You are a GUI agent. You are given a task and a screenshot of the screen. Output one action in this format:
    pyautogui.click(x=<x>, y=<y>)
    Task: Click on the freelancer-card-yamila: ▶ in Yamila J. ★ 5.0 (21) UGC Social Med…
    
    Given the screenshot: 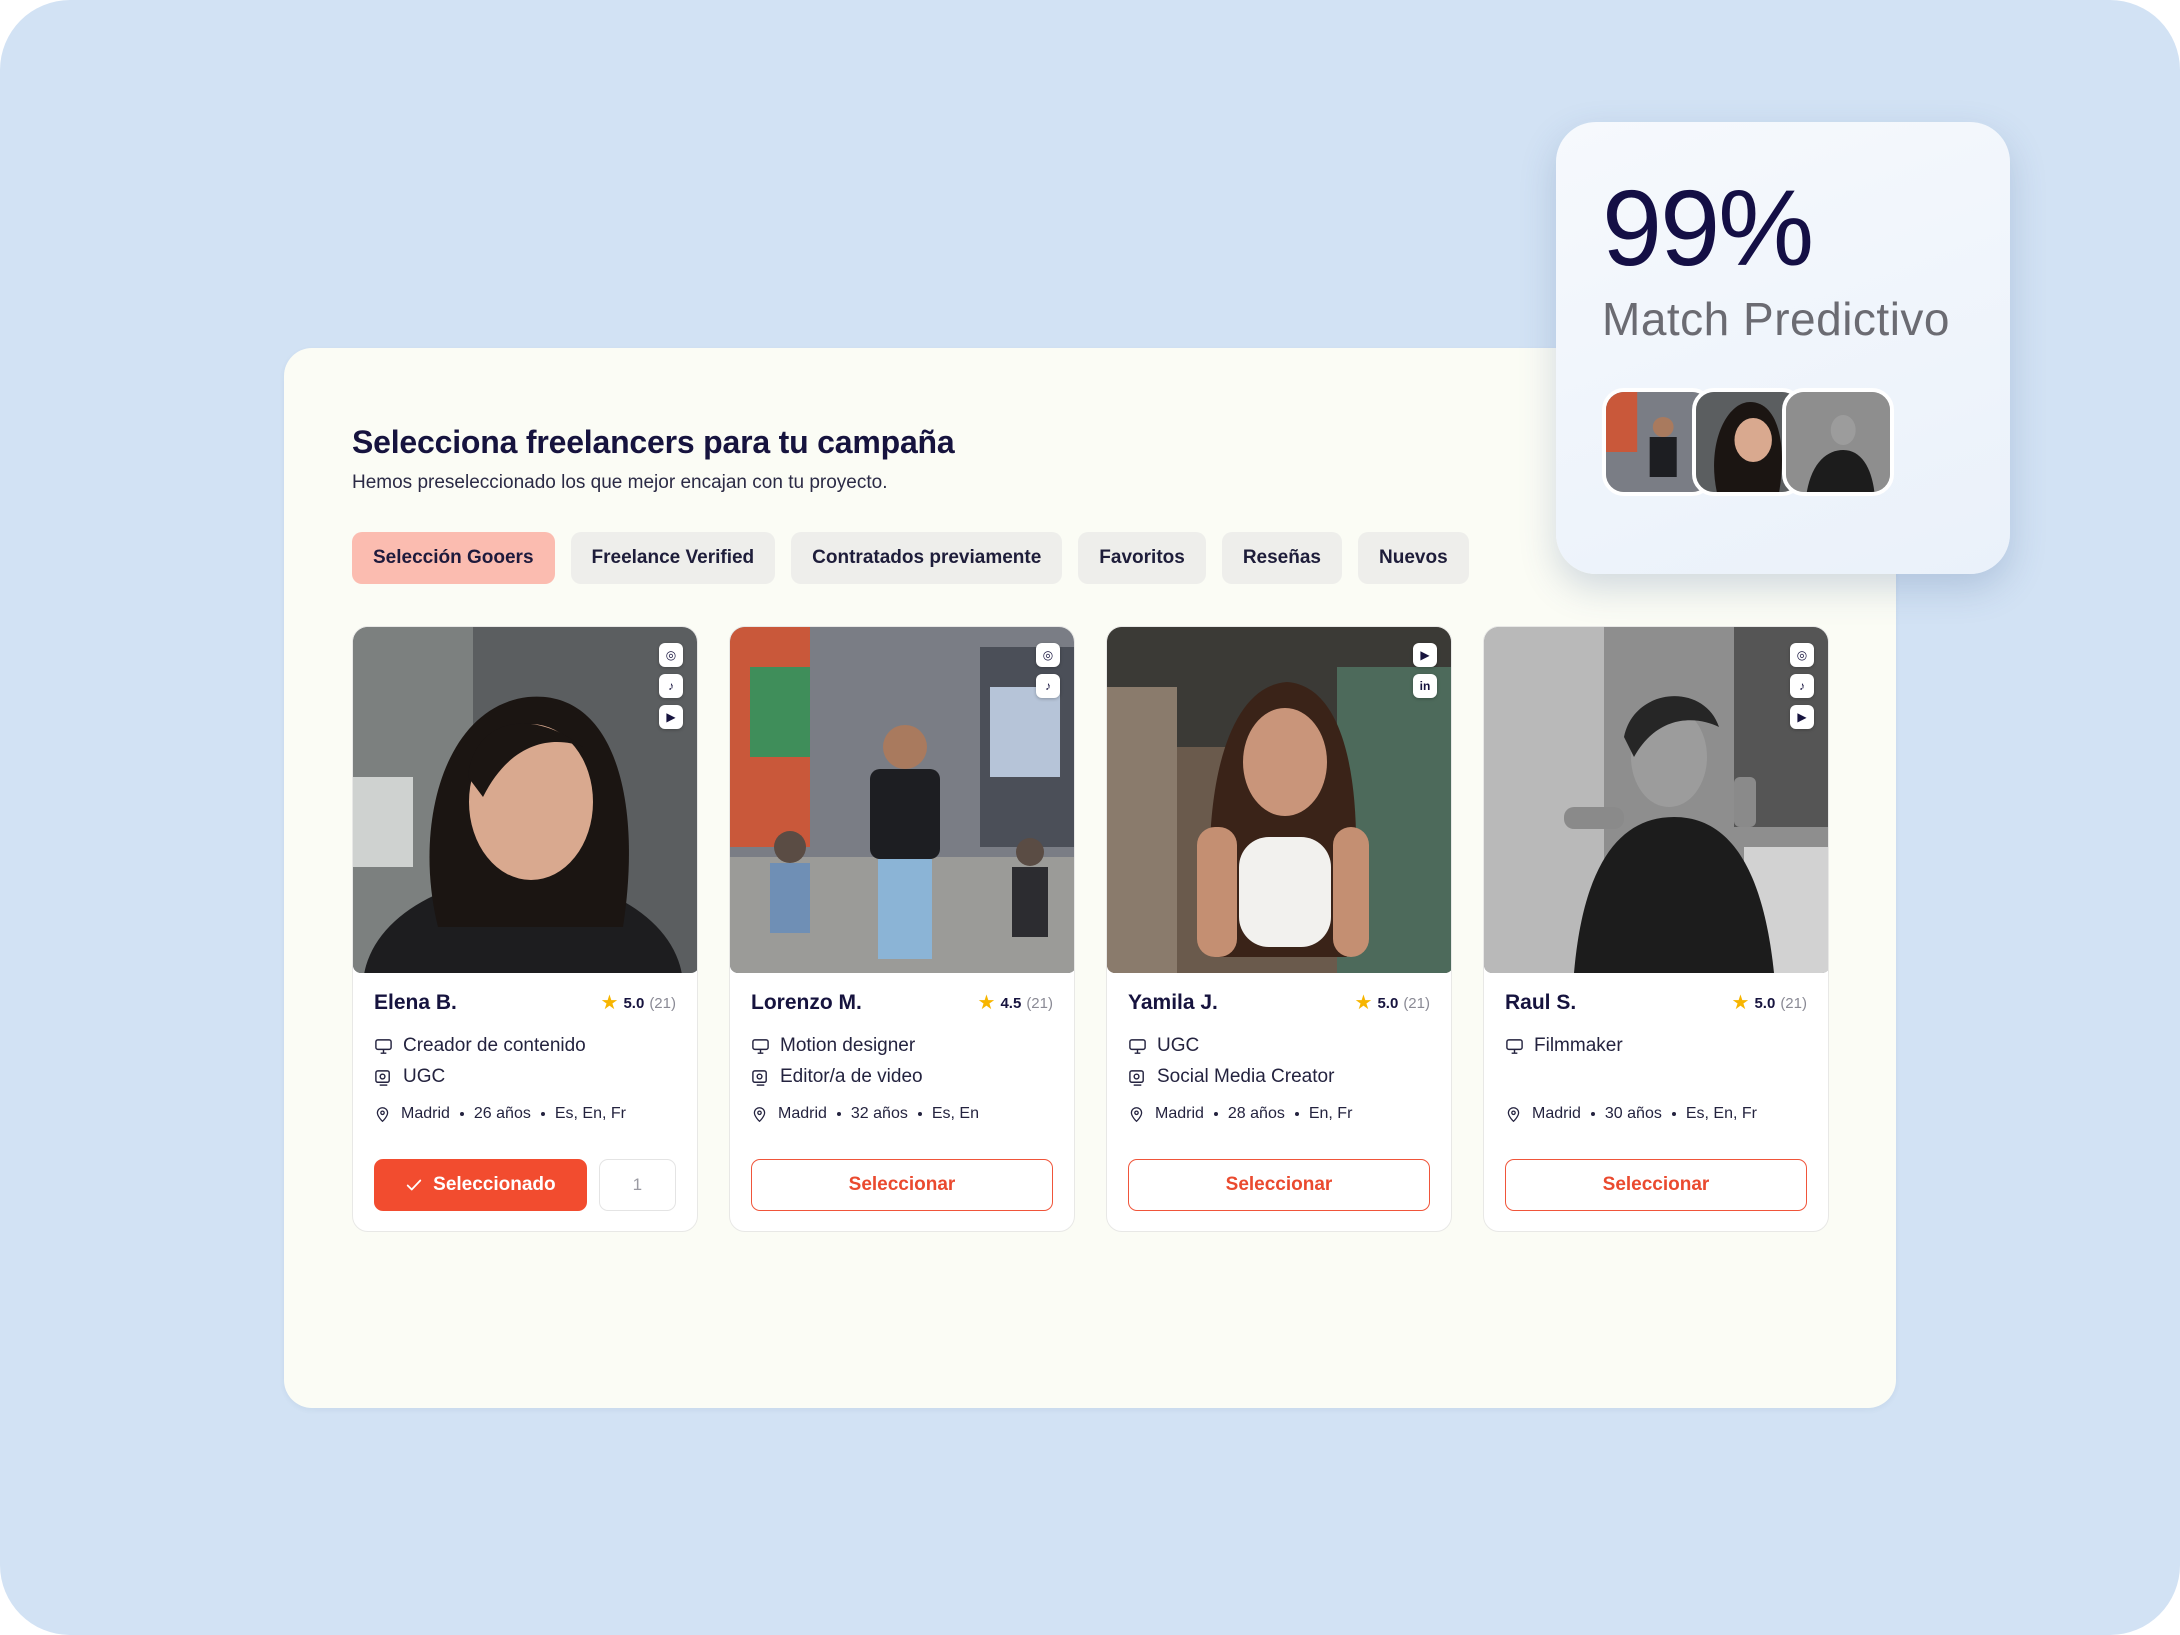 What is the action you would take?
    pyautogui.click(x=1279, y=929)
    